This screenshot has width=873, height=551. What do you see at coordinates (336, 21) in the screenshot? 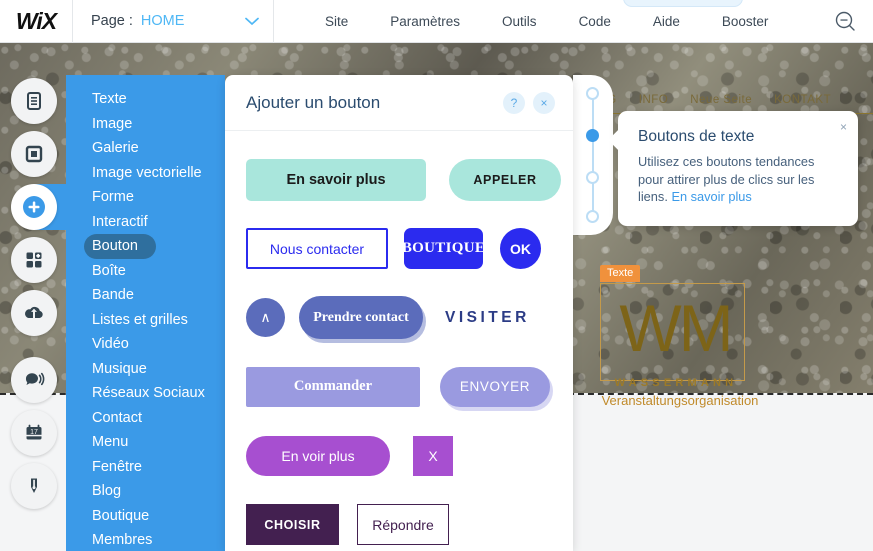
I see `topbar-menu-site: Site` at bounding box center [336, 21].